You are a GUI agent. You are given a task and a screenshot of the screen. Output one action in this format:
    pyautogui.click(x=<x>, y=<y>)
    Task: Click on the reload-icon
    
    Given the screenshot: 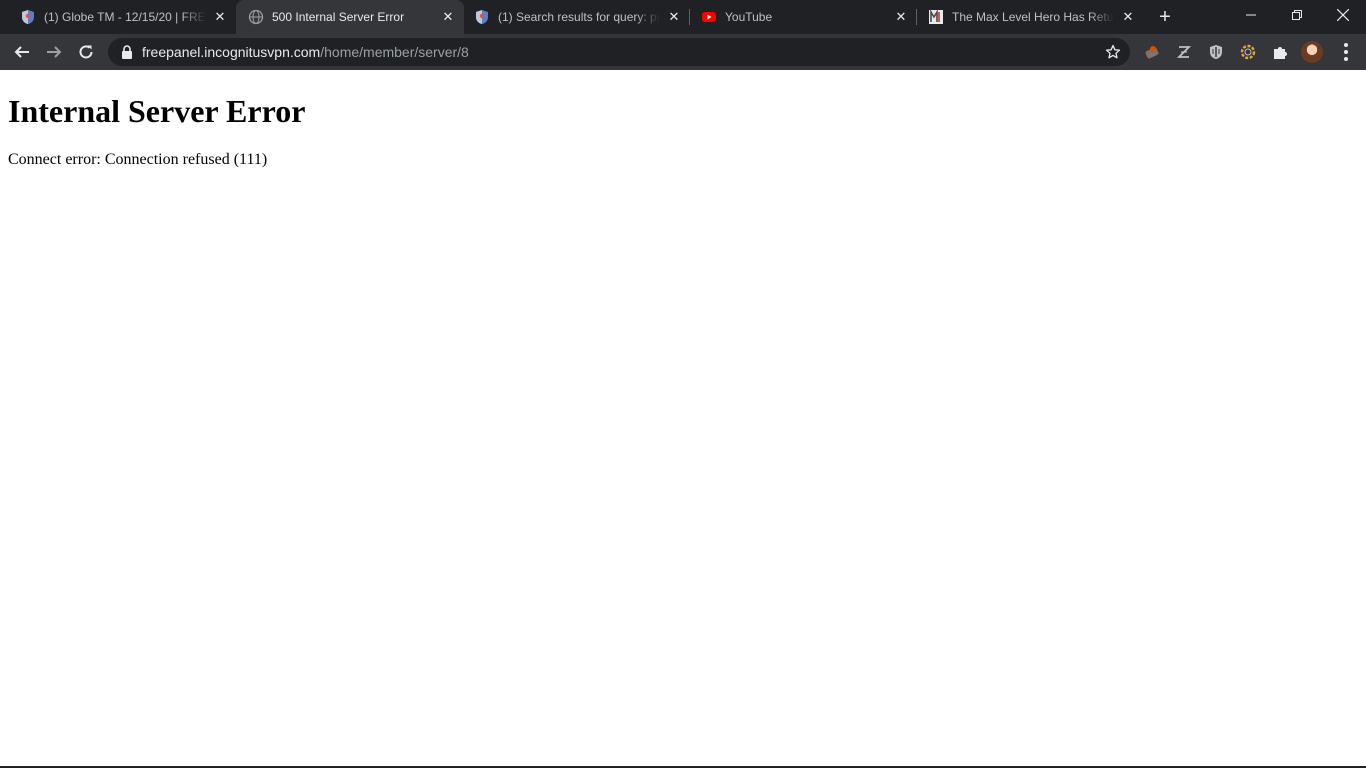 What is the action you would take?
    pyautogui.click(x=86, y=52)
    